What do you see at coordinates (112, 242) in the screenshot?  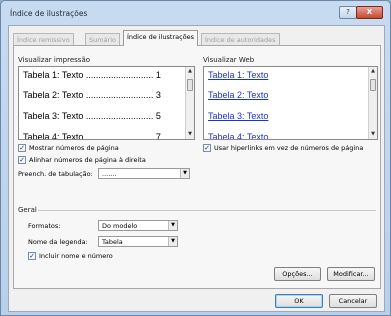 I see `caption-value: Tabela` at bounding box center [112, 242].